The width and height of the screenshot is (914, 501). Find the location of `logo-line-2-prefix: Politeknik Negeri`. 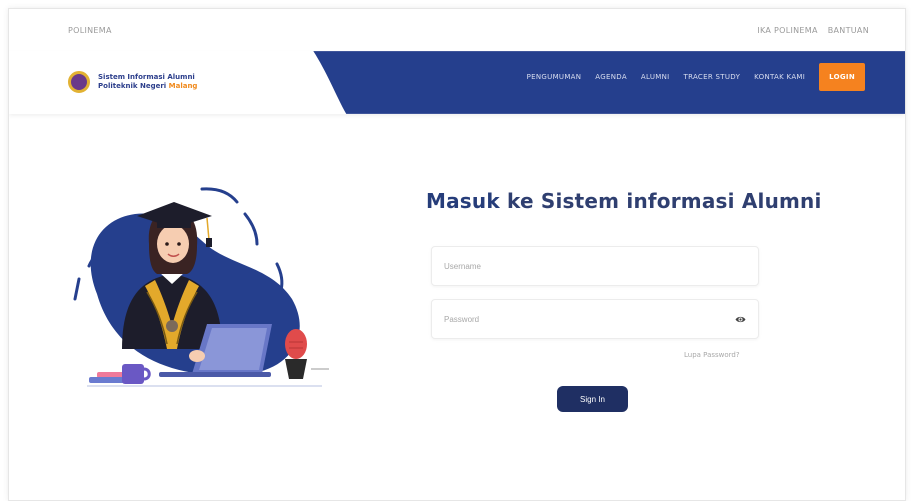

logo-line-2-prefix: Politeknik Negeri is located at coordinates (133, 86).